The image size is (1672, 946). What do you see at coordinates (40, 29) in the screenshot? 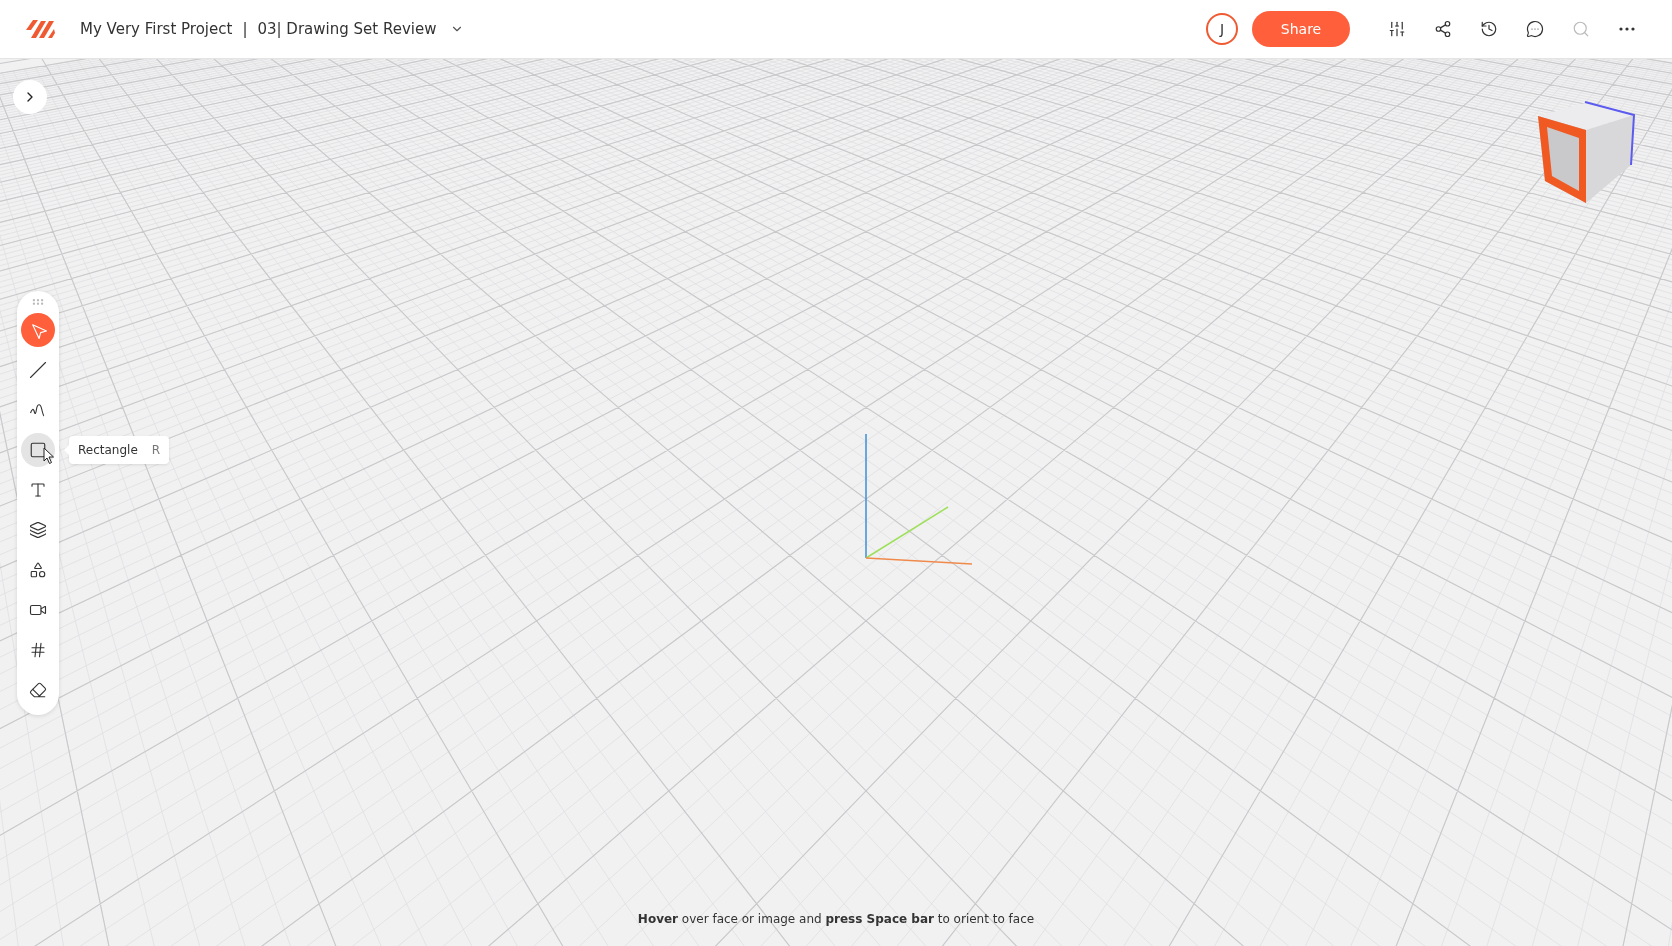
I see `logo-icon` at bounding box center [40, 29].